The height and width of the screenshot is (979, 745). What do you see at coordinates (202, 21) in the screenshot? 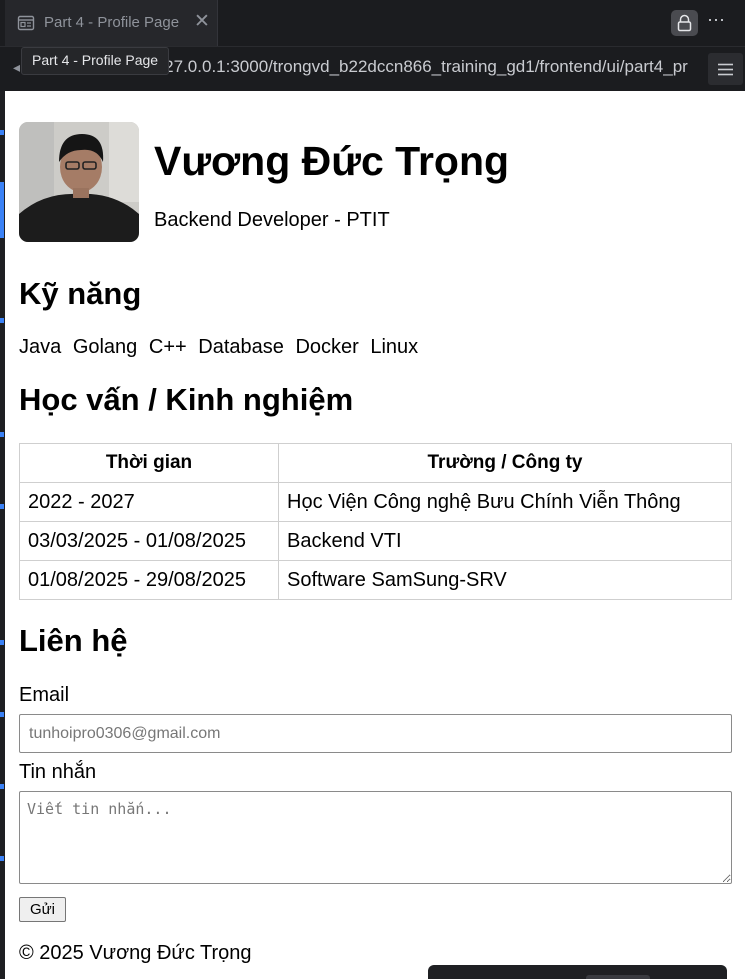
I see `close-icon: ✕` at bounding box center [202, 21].